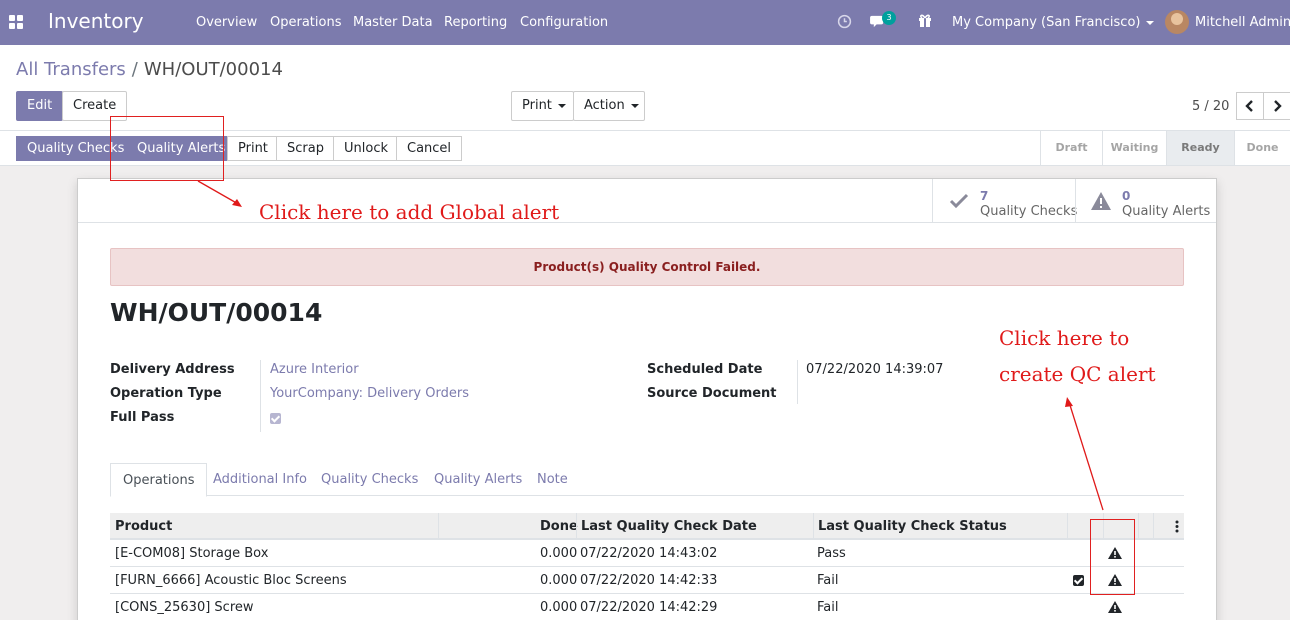 The image size is (1290, 620). What do you see at coordinates (369, 393) in the screenshot?
I see `operation-type-value: YourCompany: Delivery Orders` at bounding box center [369, 393].